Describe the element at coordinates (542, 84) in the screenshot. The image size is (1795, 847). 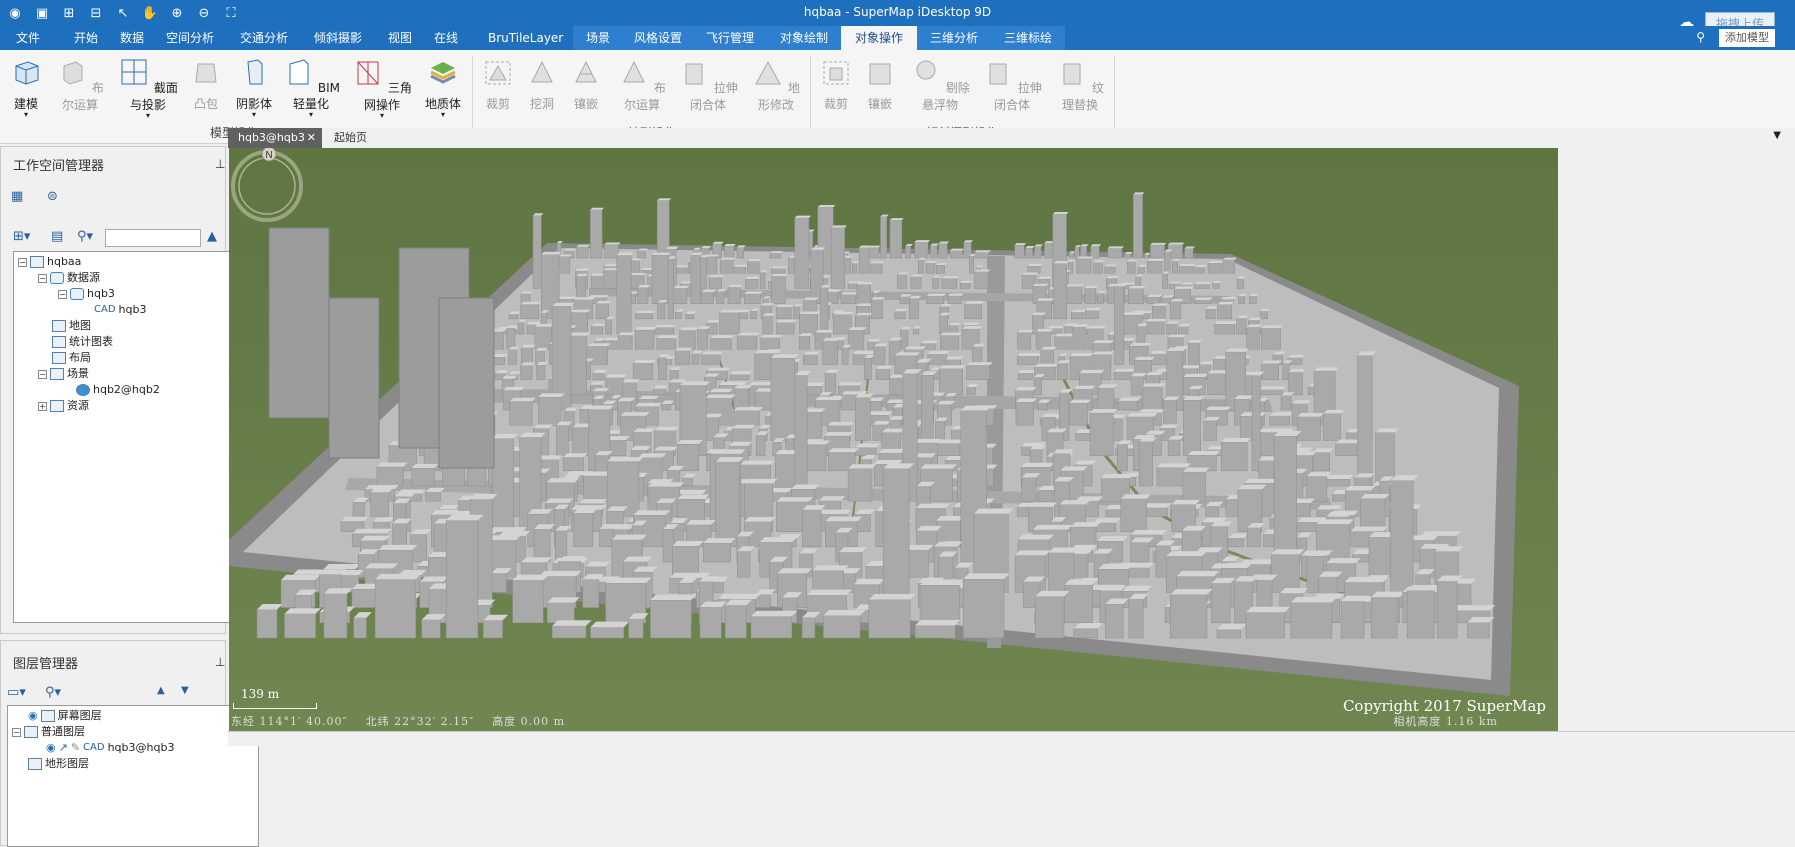
I see `tin-dig-button: 挖洞` at that location.